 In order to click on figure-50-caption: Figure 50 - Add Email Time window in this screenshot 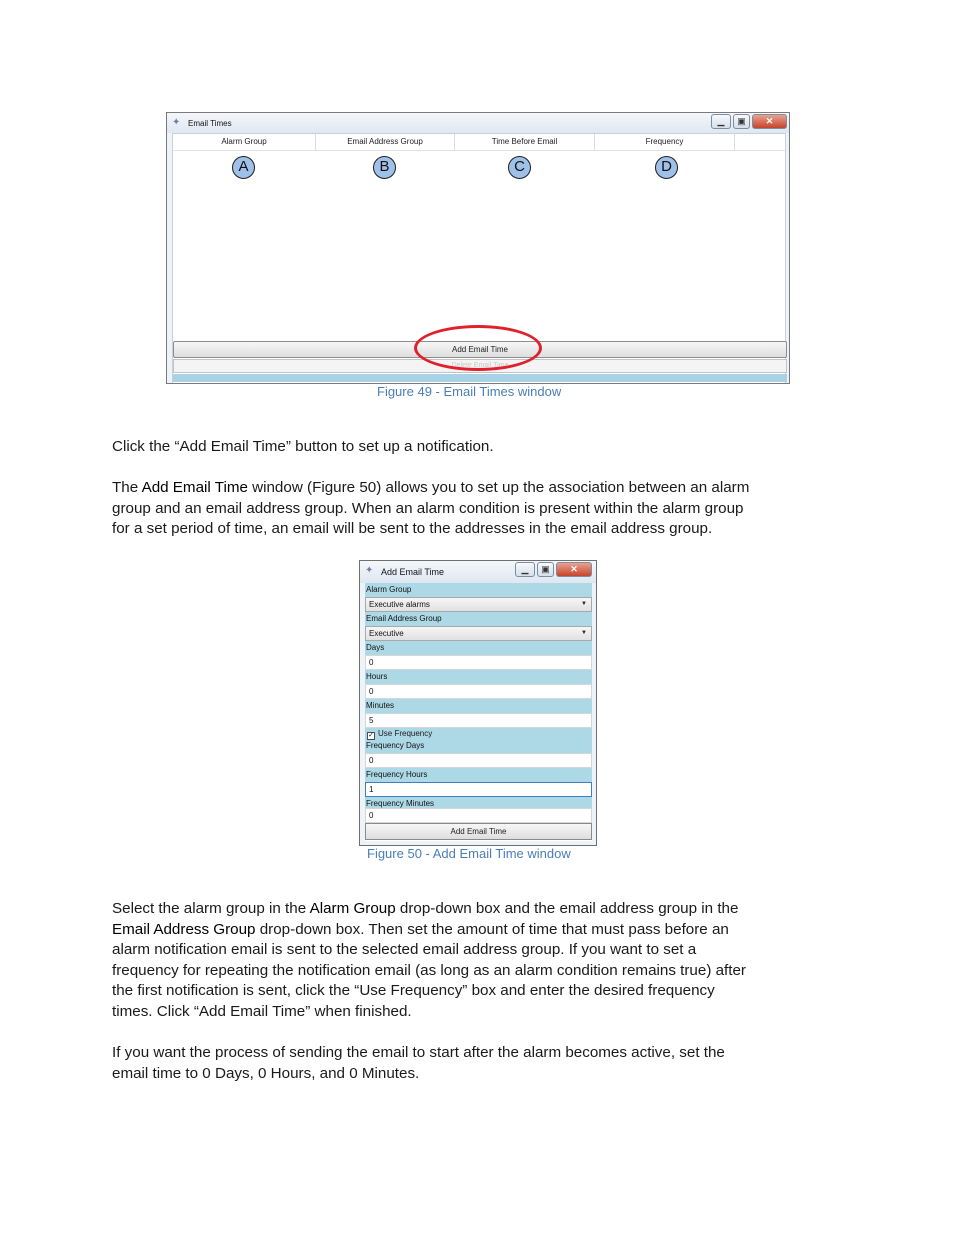, I will do `click(469, 853)`.